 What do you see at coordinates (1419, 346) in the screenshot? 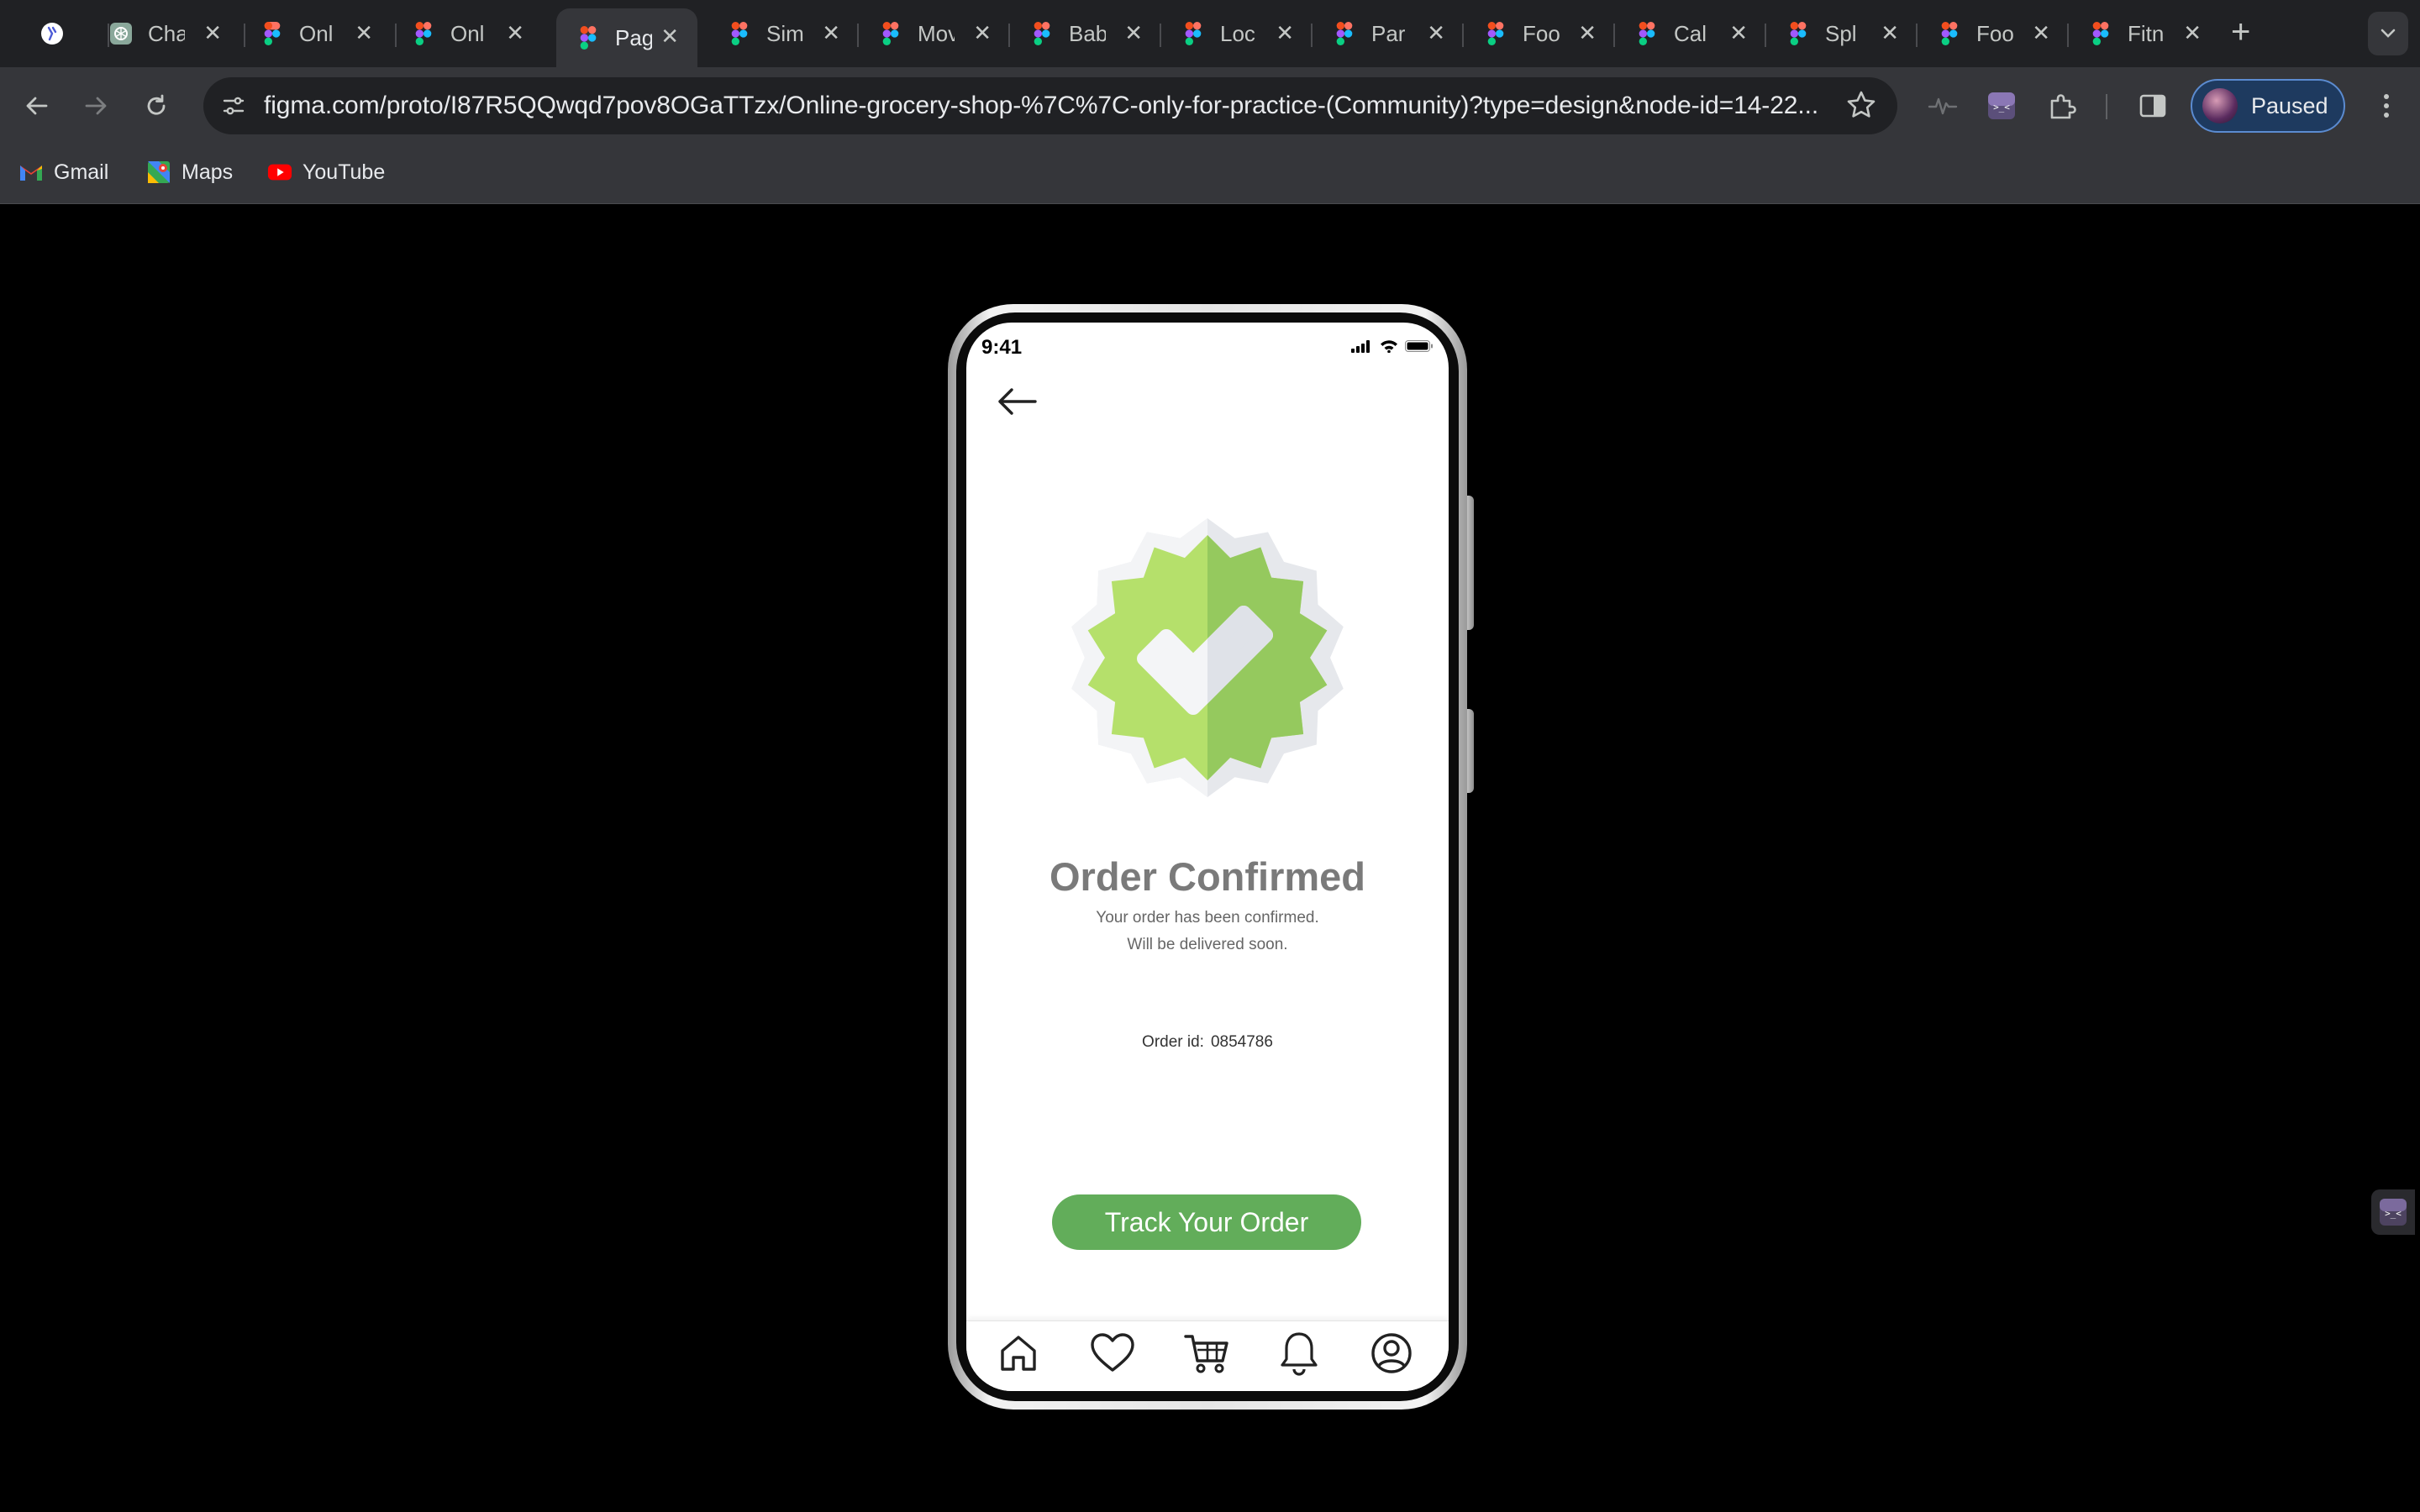
I see `battery-icon` at bounding box center [1419, 346].